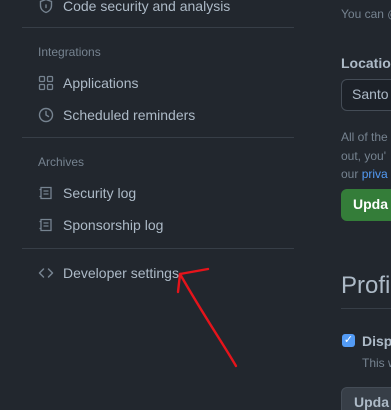 Image resolution: width=391 pixels, height=410 pixels. Describe the element at coordinates (100, 193) in the screenshot. I see `sidebar-item-label: Security log` at that location.